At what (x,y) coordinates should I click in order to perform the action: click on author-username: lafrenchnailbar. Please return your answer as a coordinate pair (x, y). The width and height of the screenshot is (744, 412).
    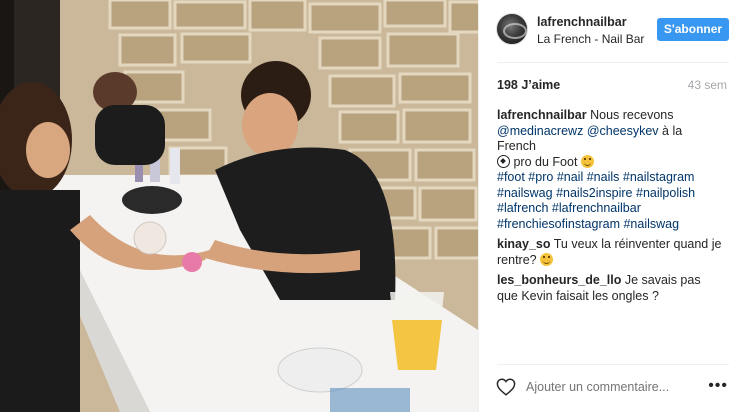
    Looking at the image, I should click on (582, 22).